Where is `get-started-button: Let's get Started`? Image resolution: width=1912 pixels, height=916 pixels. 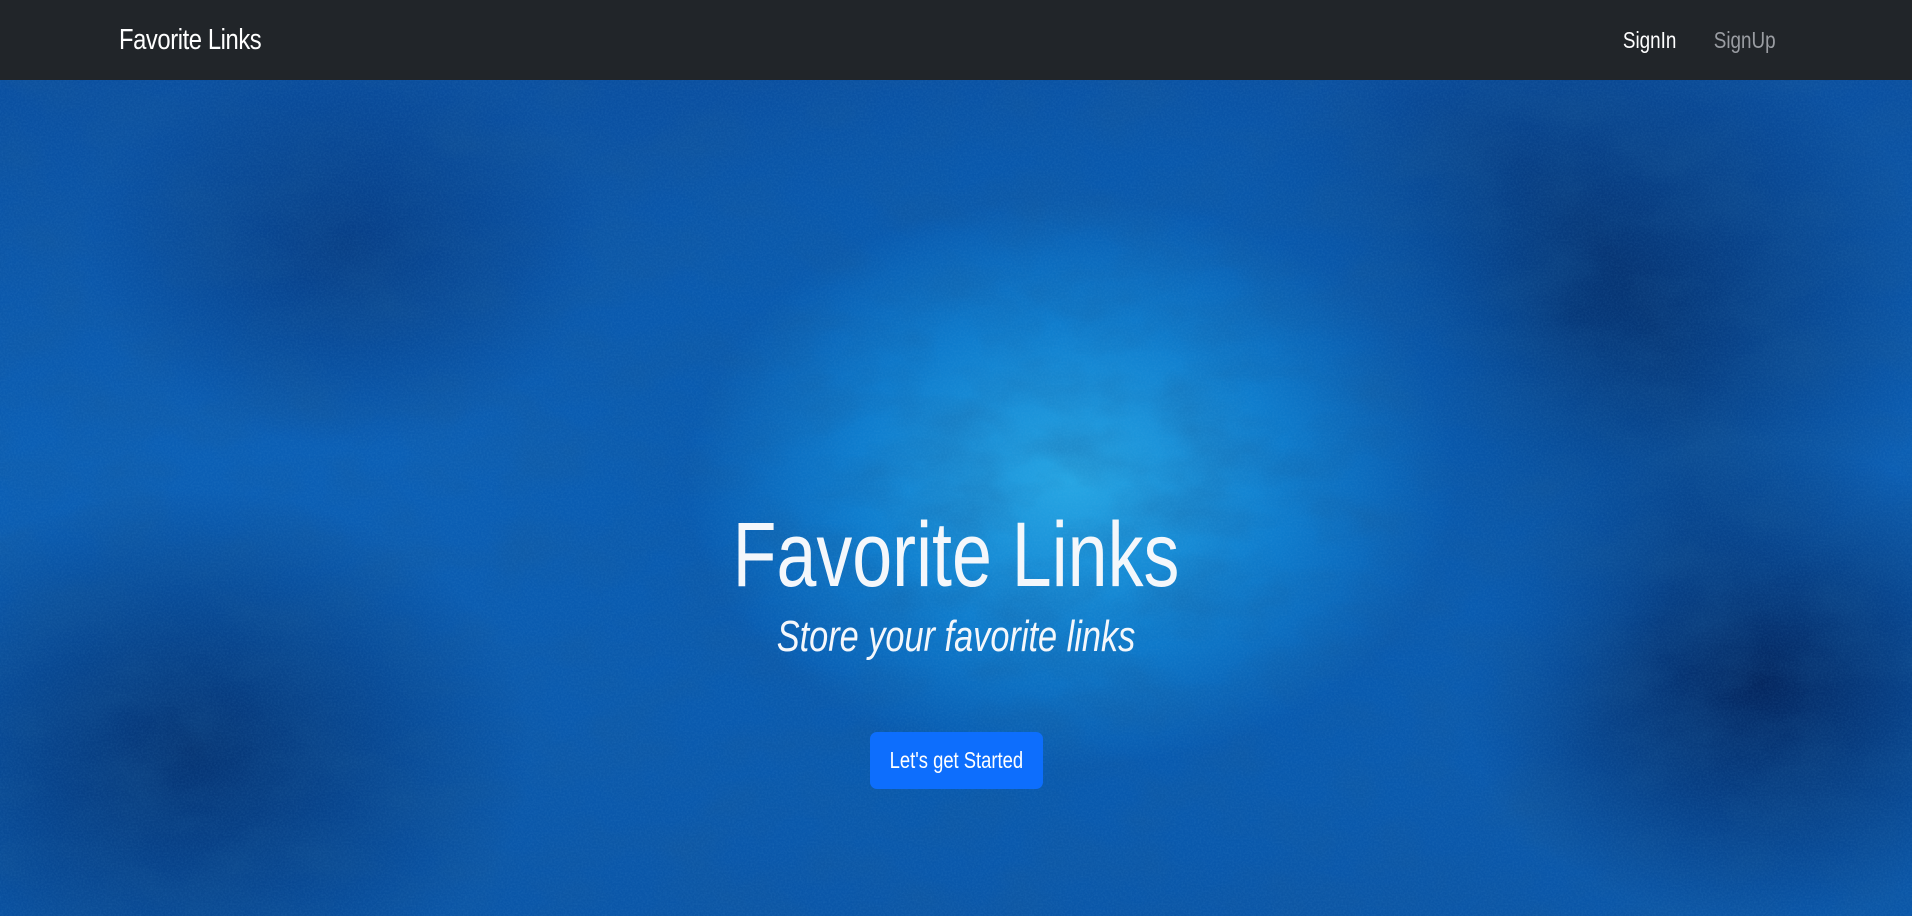 get-started-button: Let's get Started is located at coordinates (956, 760).